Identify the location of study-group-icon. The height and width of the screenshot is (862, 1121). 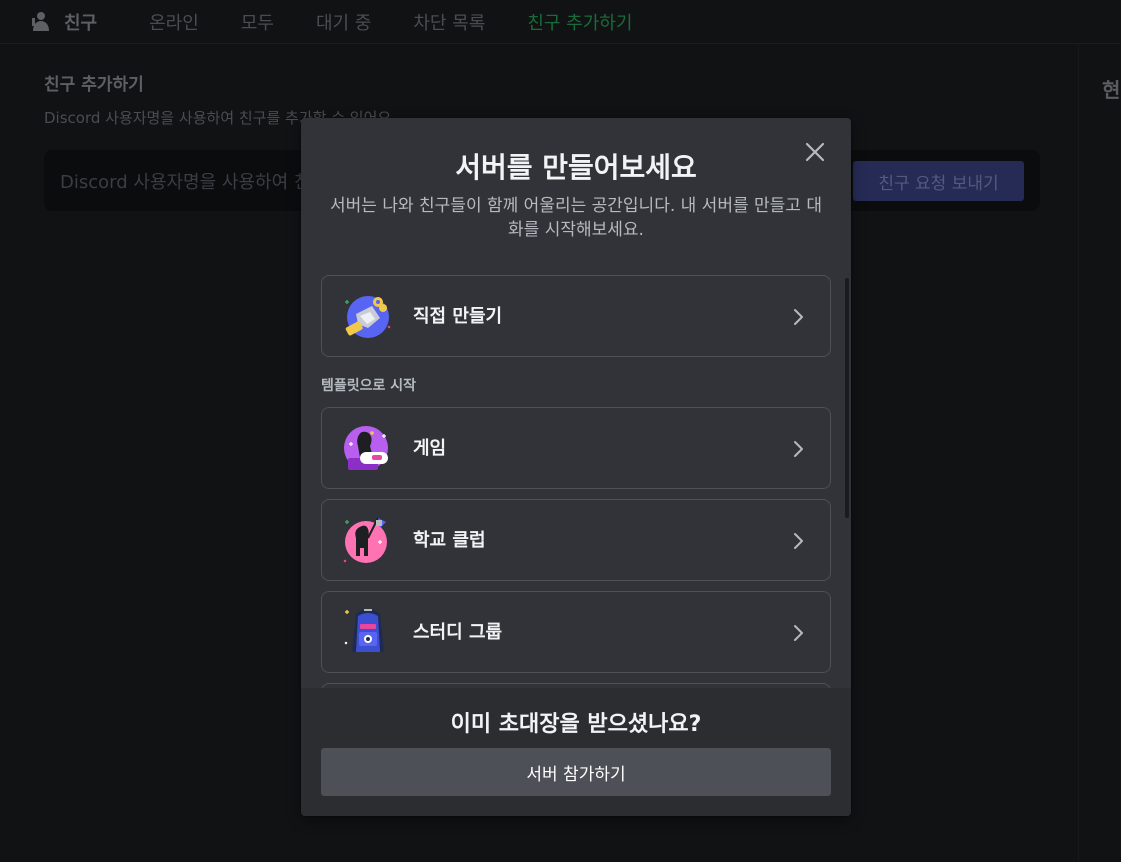
(364, 630).